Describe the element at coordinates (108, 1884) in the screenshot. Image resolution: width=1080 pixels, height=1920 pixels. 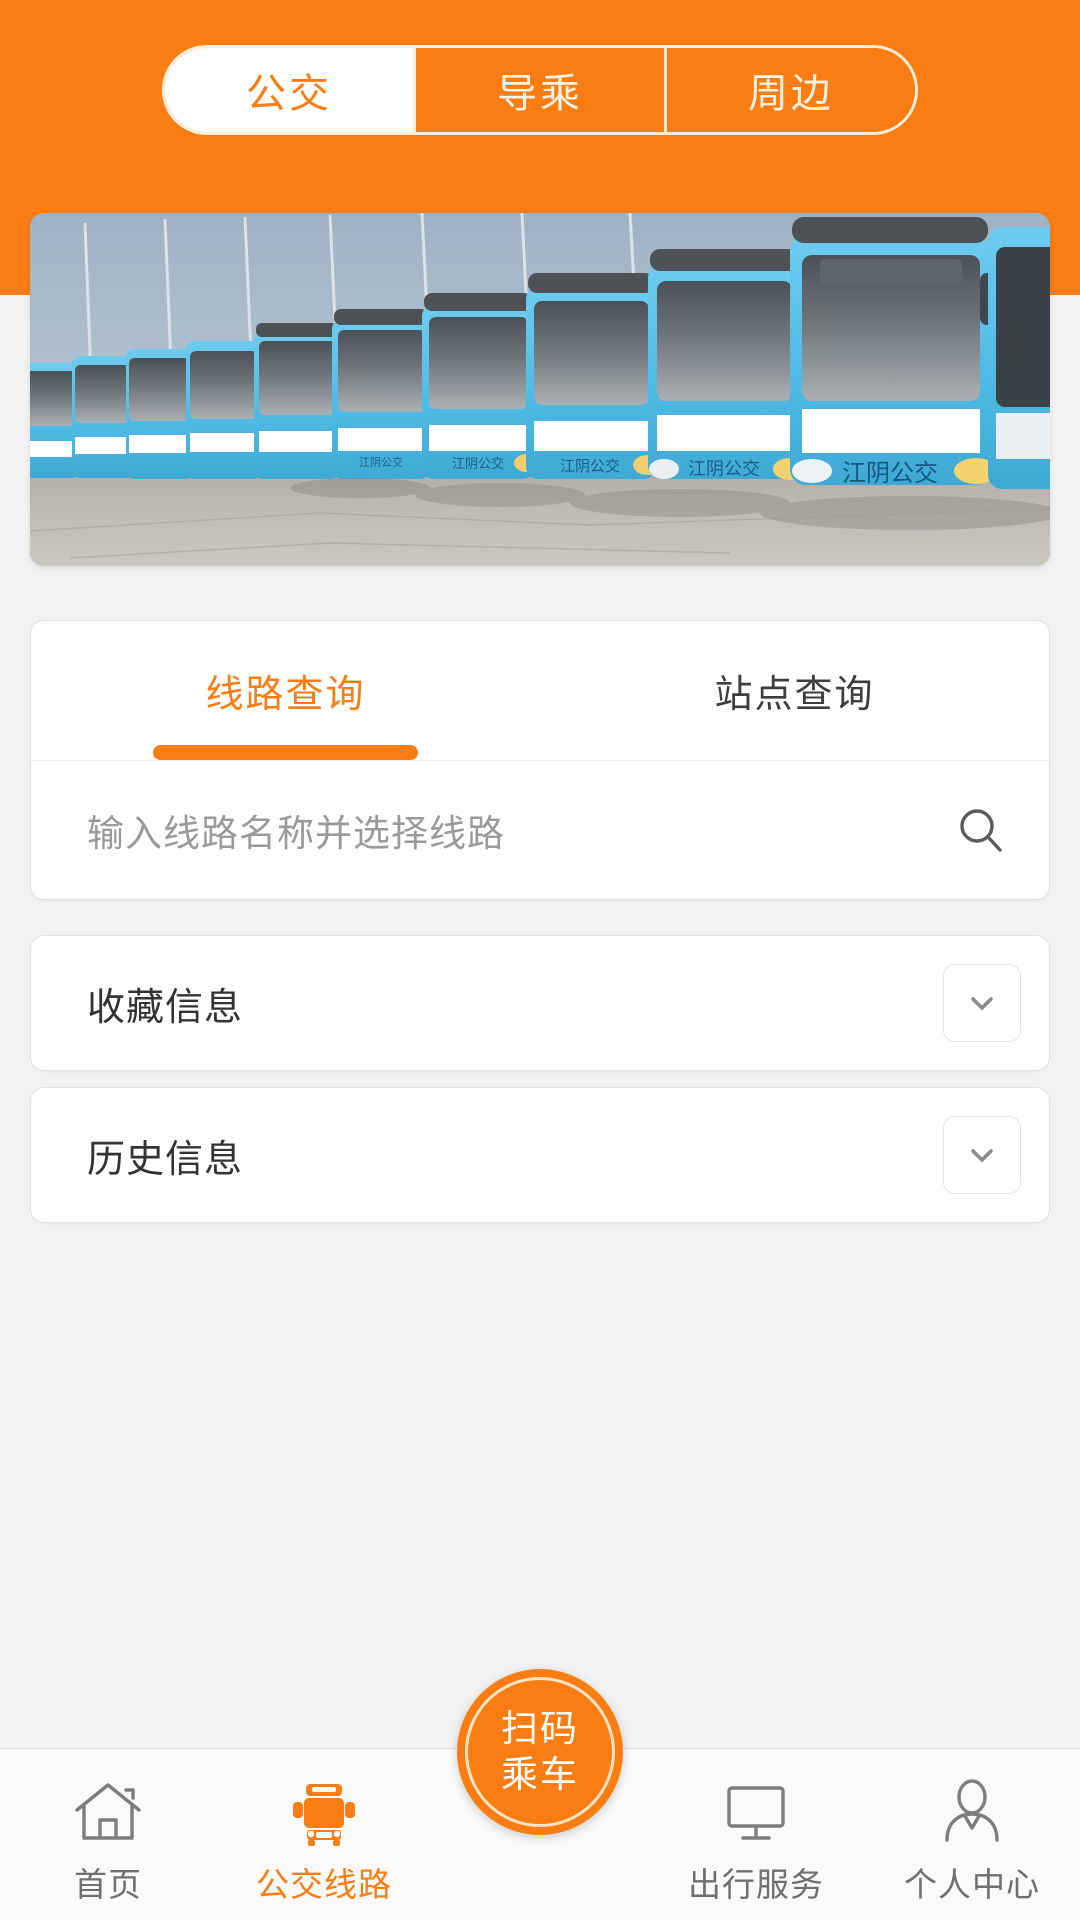
I see `tabbar-label: 首页` at that location.